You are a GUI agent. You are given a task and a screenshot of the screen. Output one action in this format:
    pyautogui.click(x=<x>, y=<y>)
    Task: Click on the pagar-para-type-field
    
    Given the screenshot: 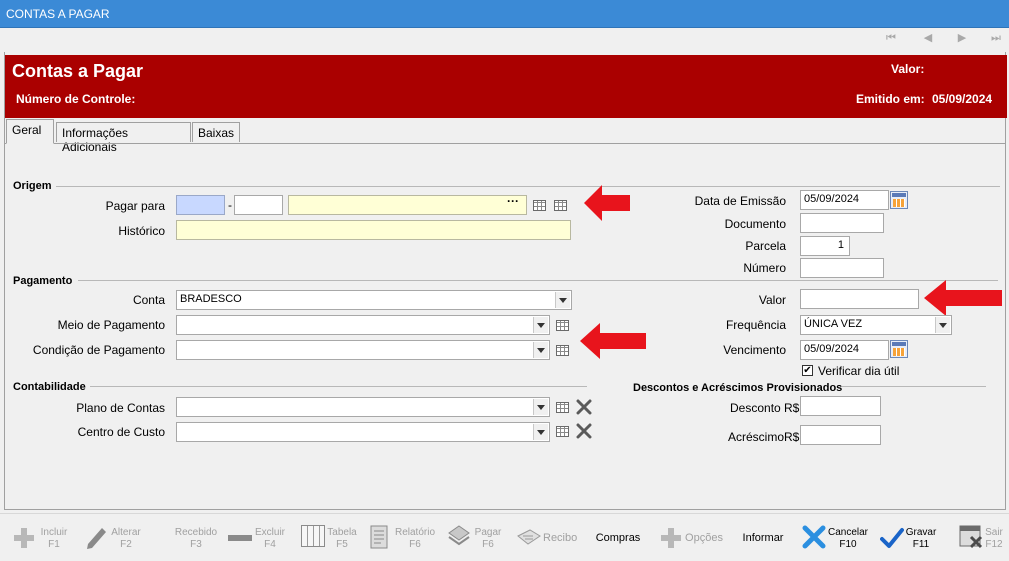 What is the action you would take?
    pyautogui.click(x=200, y=205)
    